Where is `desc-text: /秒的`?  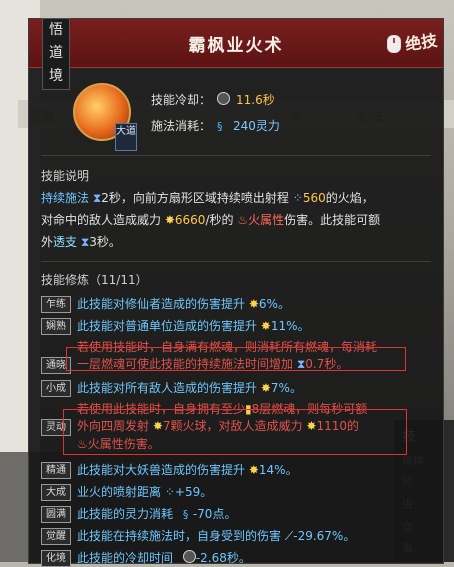
desc-text: /秒的 is located at coordinates (219, 220).